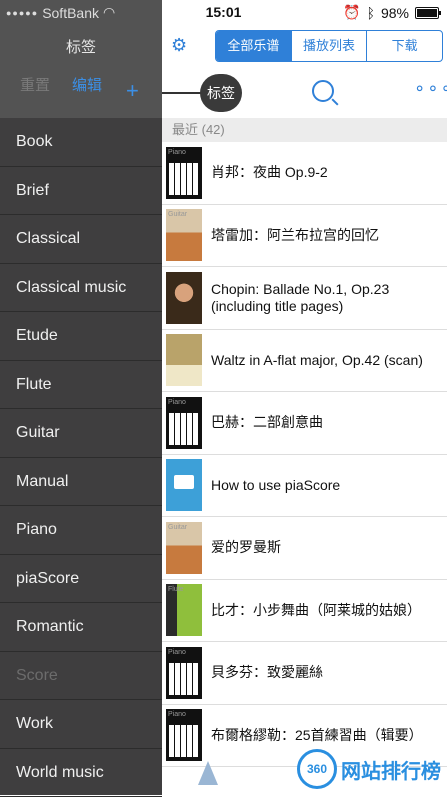 The height and width of the screenshot is (797, 447). Describe the element at coordinates (179, 45) in the screenshot. I see `gear-icon: ⚙` at that location.